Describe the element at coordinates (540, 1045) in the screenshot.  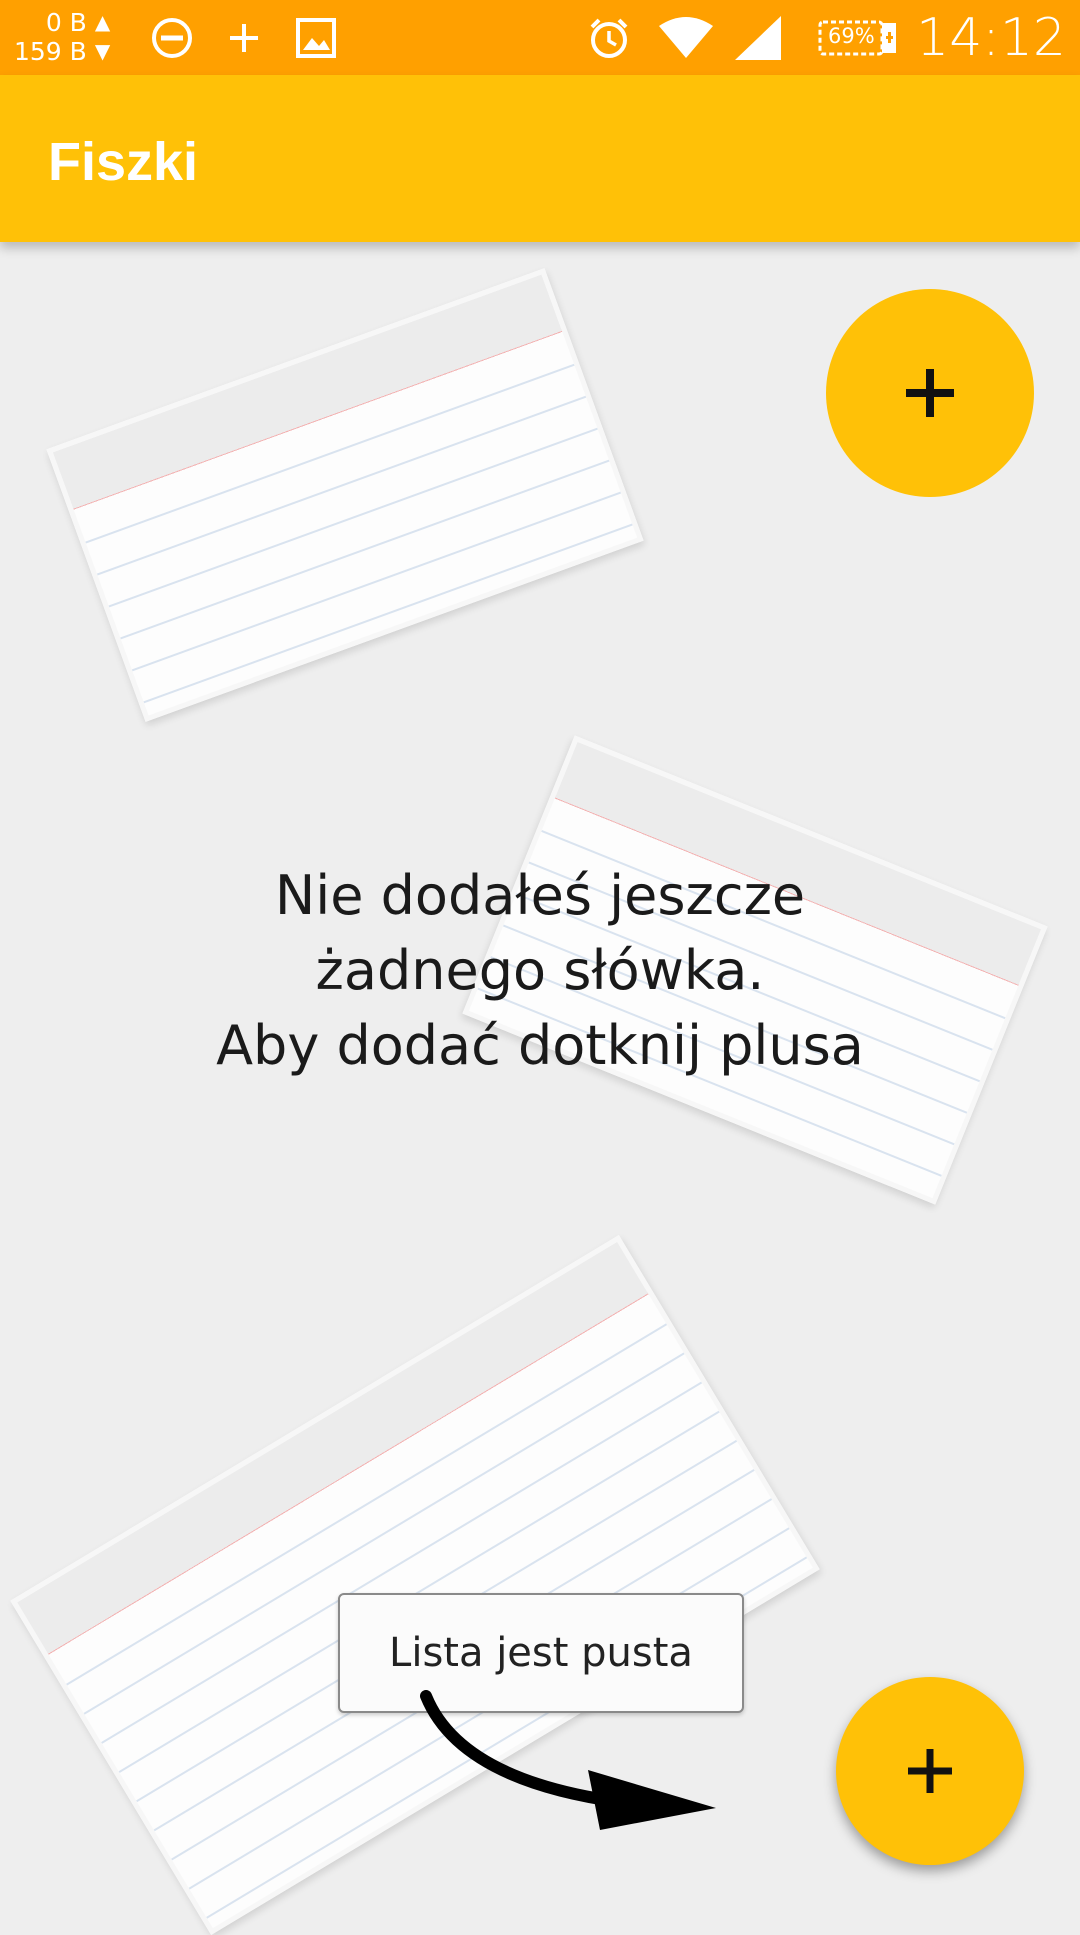
I see `empty-state-line: Aby dodać dotknij plusa` at that location.